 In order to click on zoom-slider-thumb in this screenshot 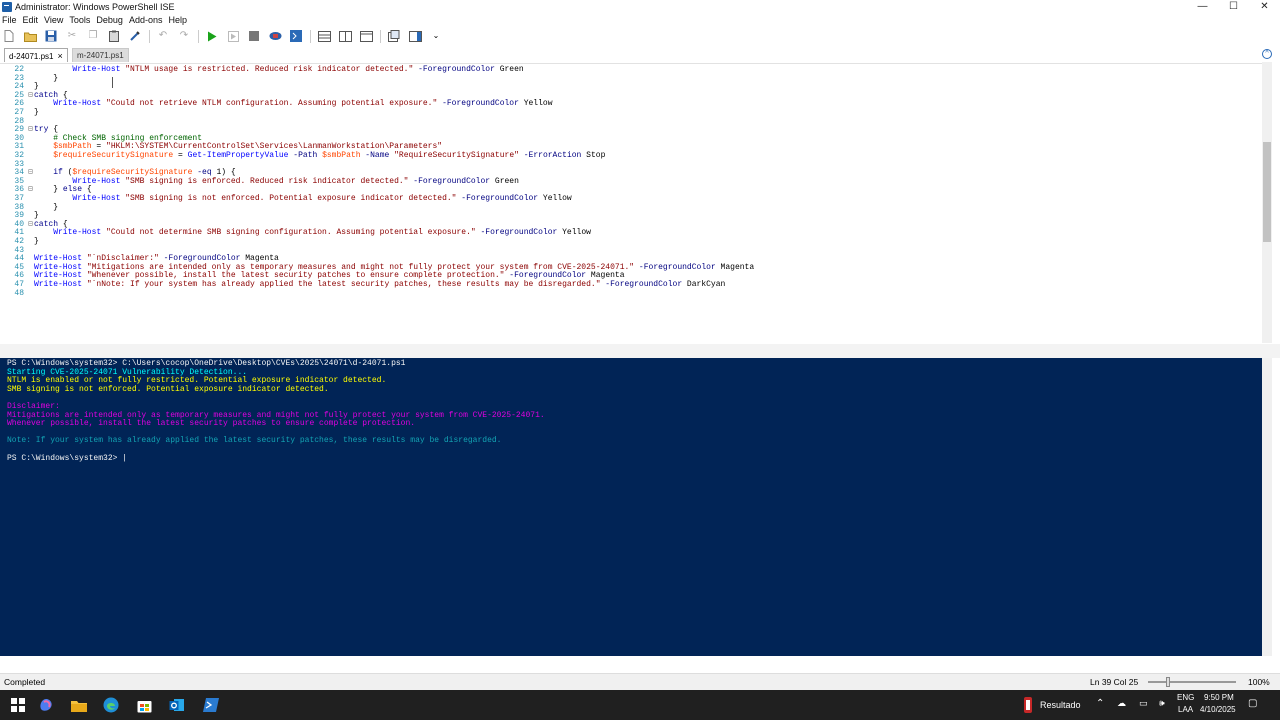, I will do `click(1168, 682)`.